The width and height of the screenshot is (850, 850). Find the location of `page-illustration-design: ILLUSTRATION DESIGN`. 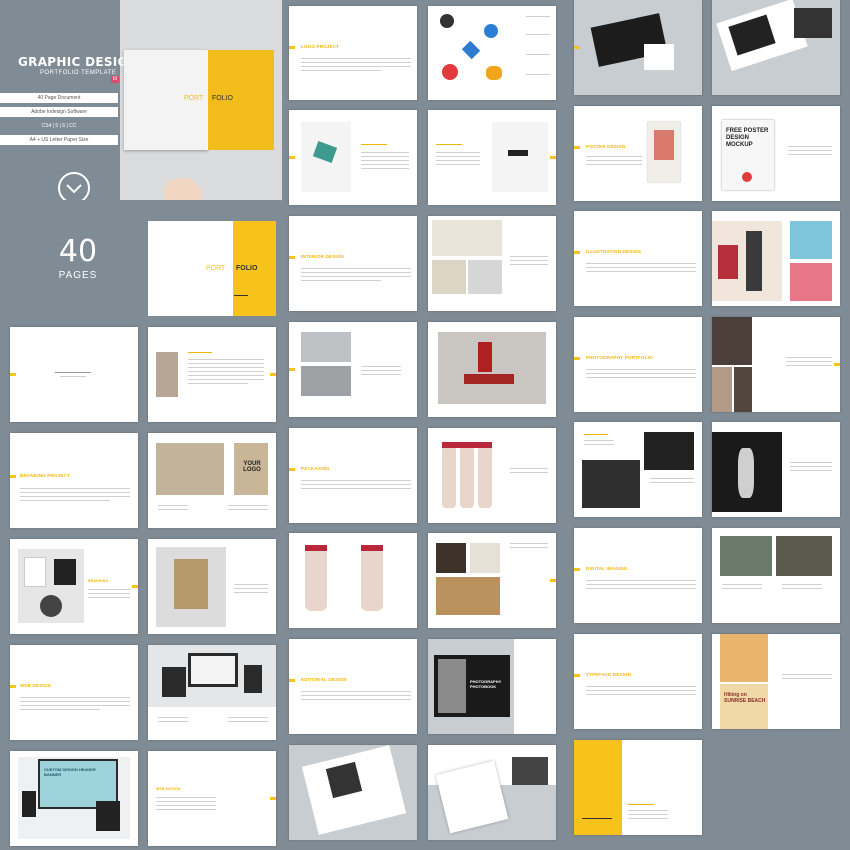

page-illustration-design: ILLUSTRATION DESIGN is located at coordinates (638, 258).